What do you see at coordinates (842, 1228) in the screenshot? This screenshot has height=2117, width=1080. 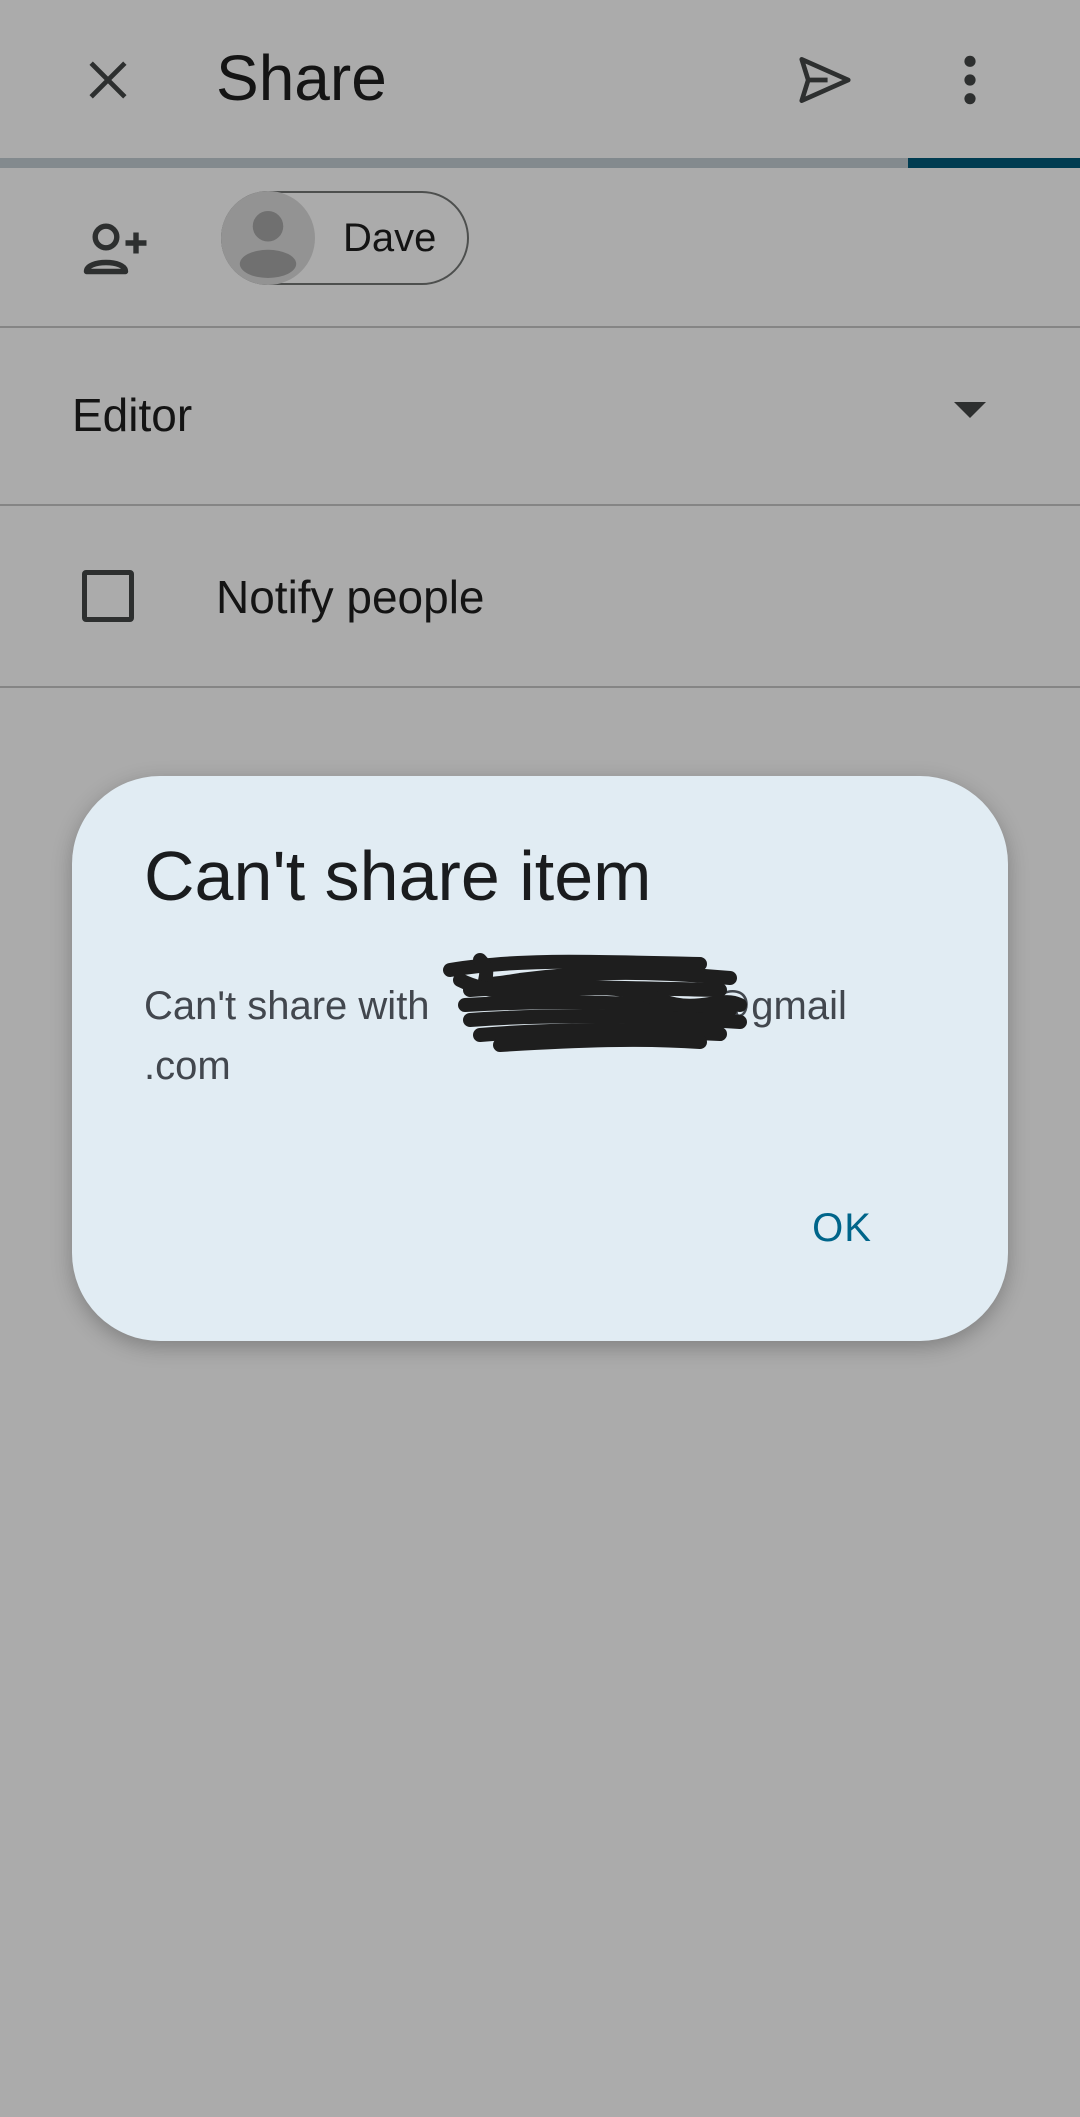 I see `ok-button: OK` at bounding box center [842, 1228].